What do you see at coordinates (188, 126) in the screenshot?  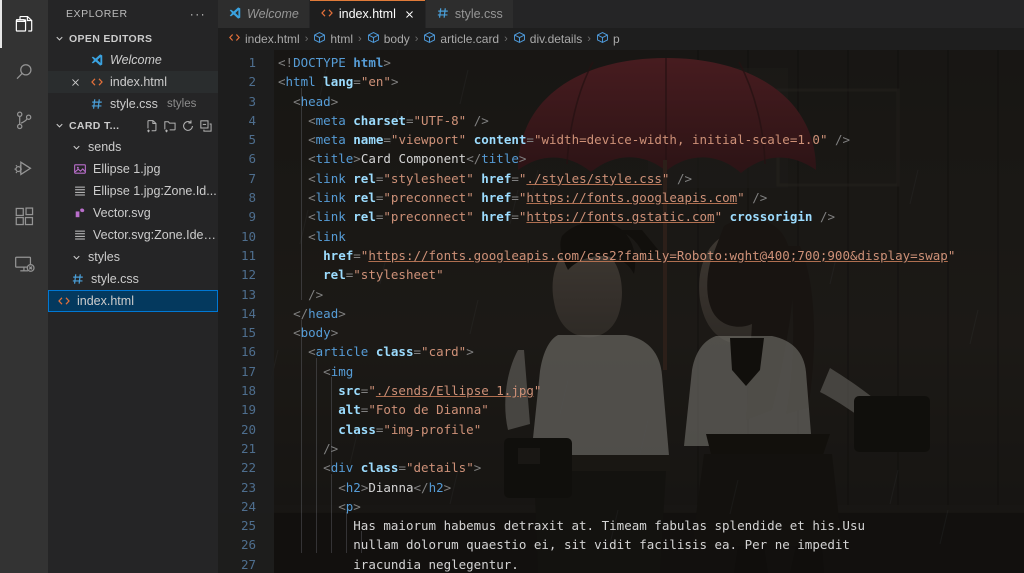 I see `refresh-icon` at bounding box center [188, 126].